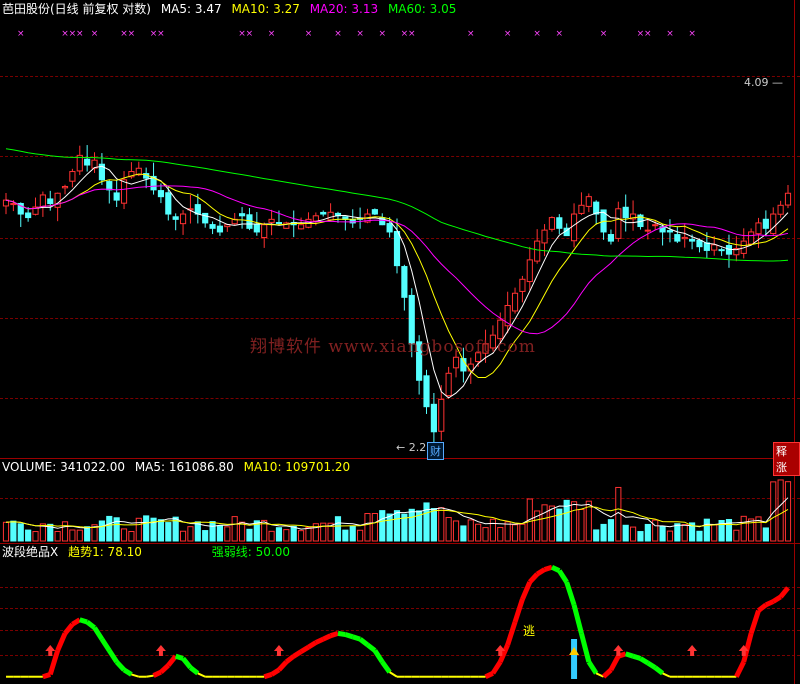 The height and width of the screenshot is (684, 800). What do you see at coordinates (250, 552) in the screenshot?
I see `osc-strength: 强弱线: 50.00` at bounding box center [250, 552].